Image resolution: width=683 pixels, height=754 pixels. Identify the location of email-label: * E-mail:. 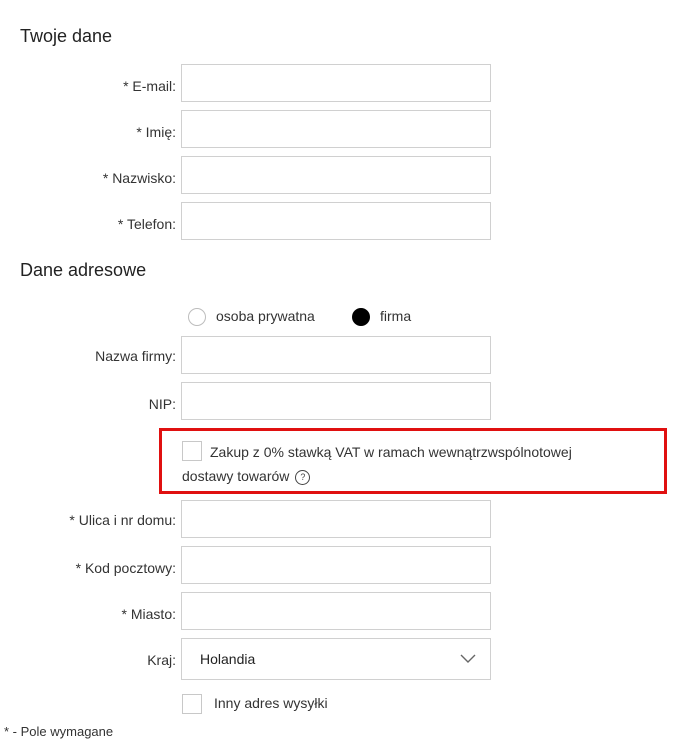
(149, 86).